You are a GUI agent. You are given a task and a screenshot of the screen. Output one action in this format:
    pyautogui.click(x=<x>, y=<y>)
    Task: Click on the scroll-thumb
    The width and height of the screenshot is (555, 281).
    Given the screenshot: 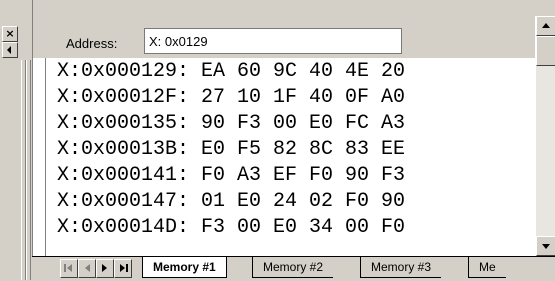 What is the action you would take?
    pyautogui.click(x=545, y=51)
    